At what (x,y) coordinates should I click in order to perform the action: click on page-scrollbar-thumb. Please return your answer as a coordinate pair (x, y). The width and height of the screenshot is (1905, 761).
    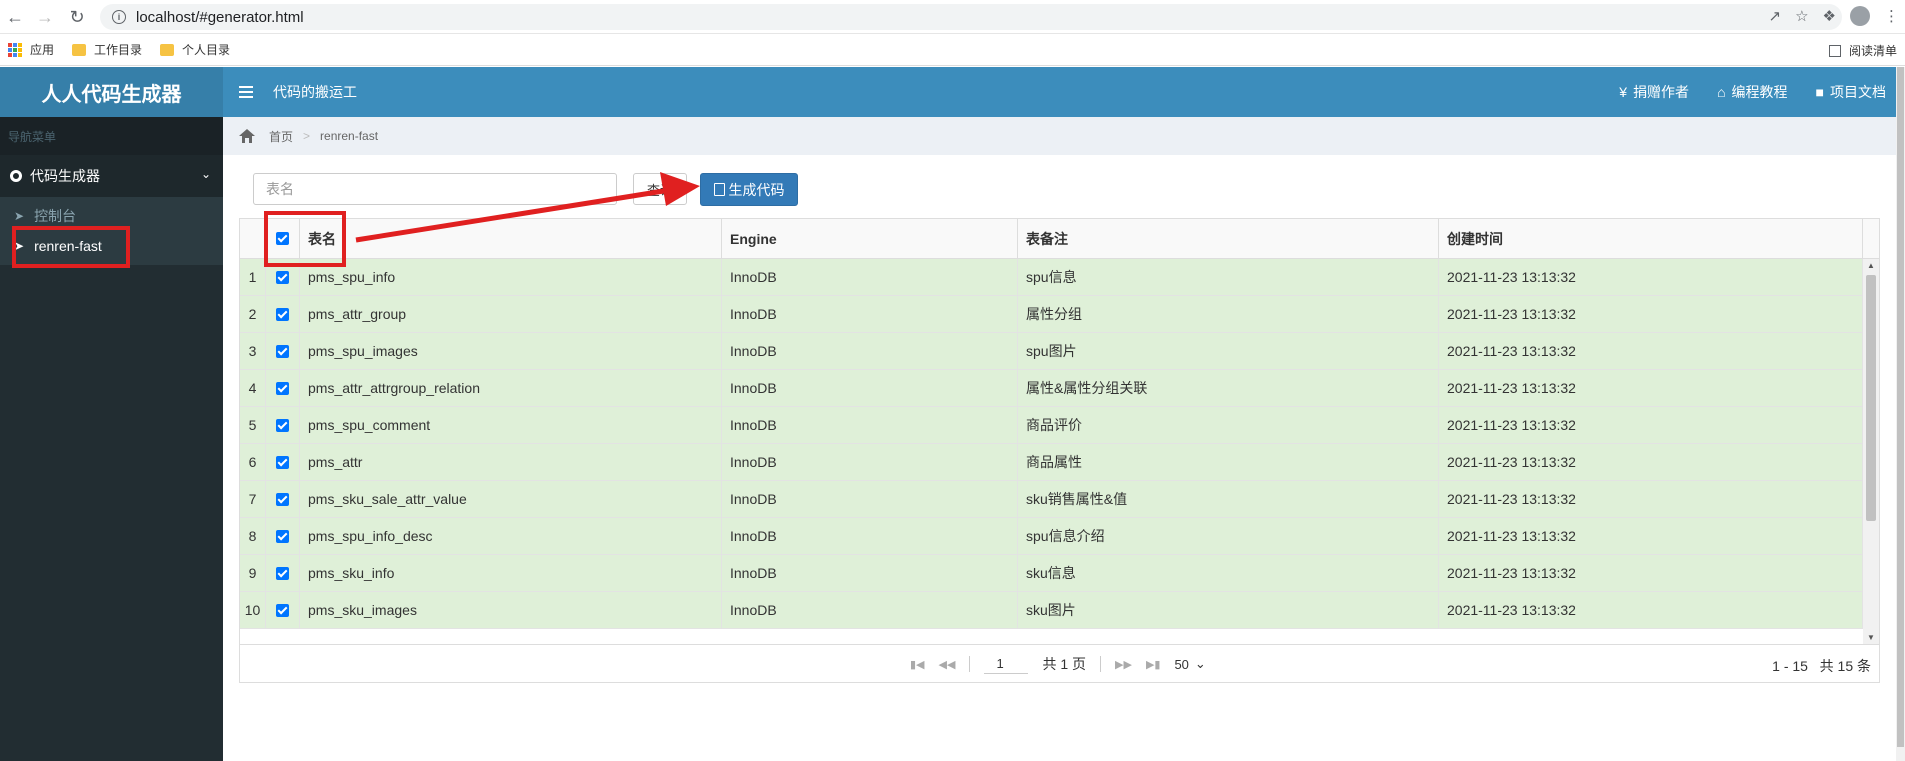
    Looking at the image, I should click on (1900, 407).